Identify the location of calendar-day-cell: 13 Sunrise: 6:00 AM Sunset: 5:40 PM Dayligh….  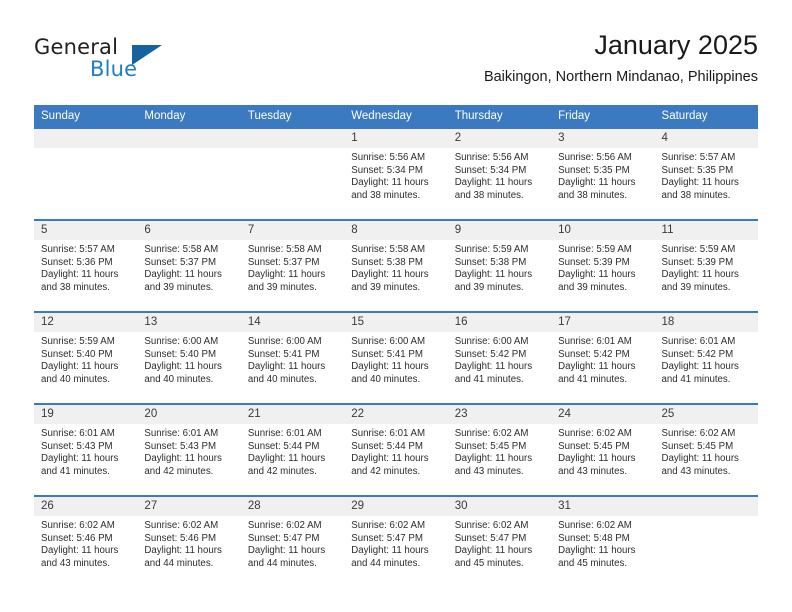
(189, 357).